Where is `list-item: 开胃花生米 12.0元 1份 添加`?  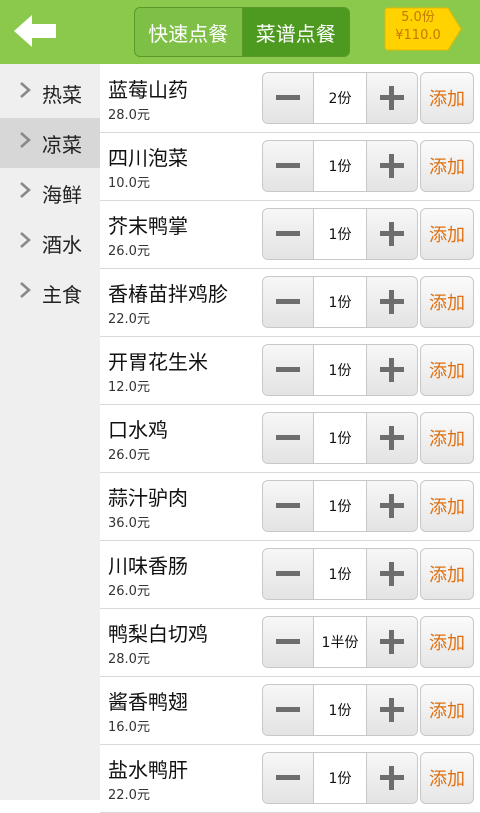
list-item: 开胃花生米 12.0元 1份 添加 is located at coordinates (290, 370).